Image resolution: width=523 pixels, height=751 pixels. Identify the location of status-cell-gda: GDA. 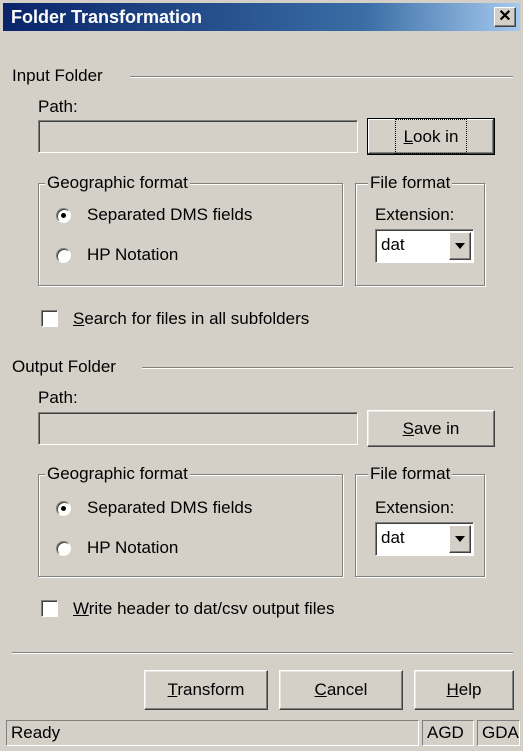
(498, 733).